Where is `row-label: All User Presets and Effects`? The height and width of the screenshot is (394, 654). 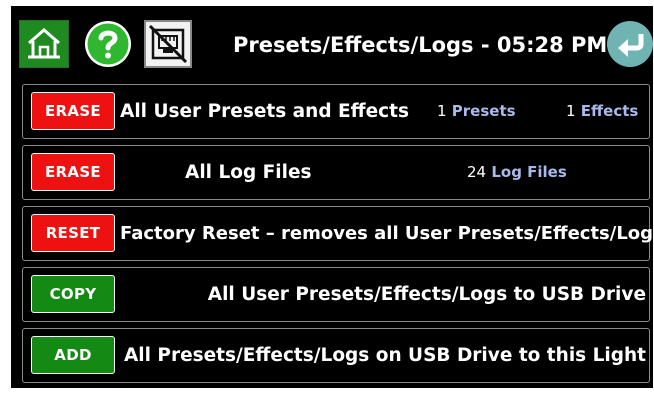 row-label: All User Presets and Effects is located at coordinates (264, 111).